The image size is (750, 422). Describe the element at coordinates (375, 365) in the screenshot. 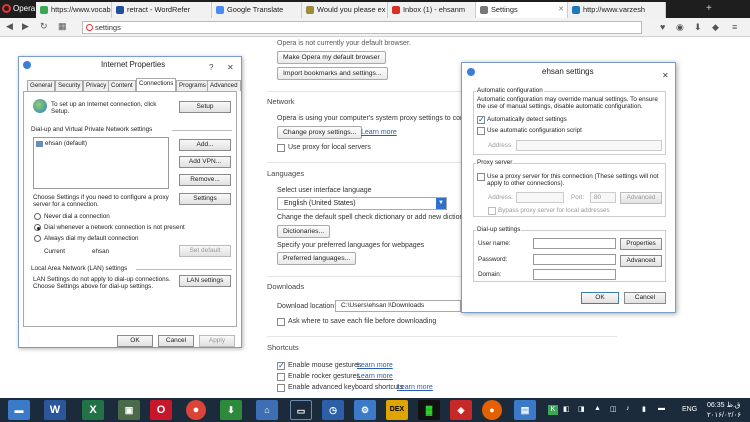

I see `mouse-gestures-learn-more: Learn more` at that location.